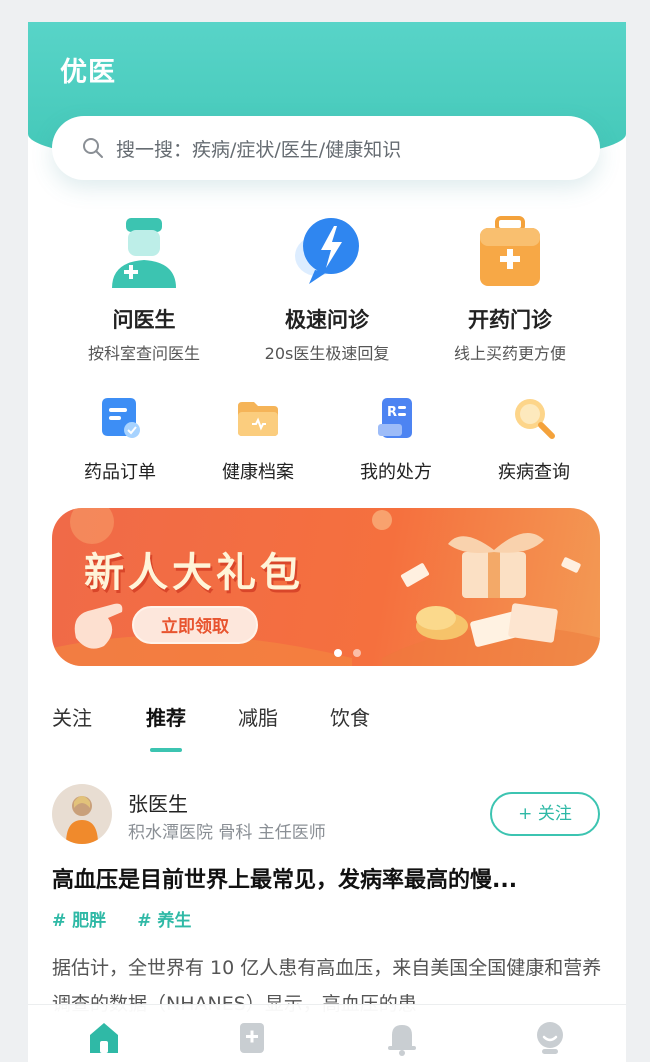 This screenshot has width=650, height=1062. I want to click on tool-label: 药品订单, so click(120, 472).